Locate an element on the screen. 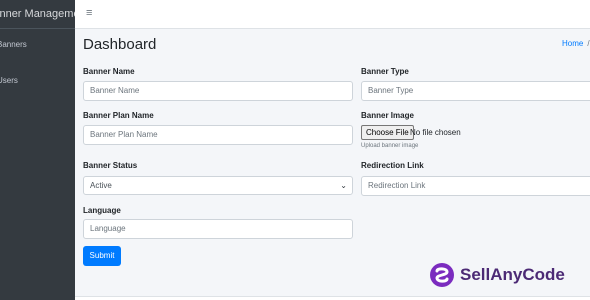 The height and width of the screenshot is (300, 590). breadcrumb: Home / is located at coordinates (576, 43).